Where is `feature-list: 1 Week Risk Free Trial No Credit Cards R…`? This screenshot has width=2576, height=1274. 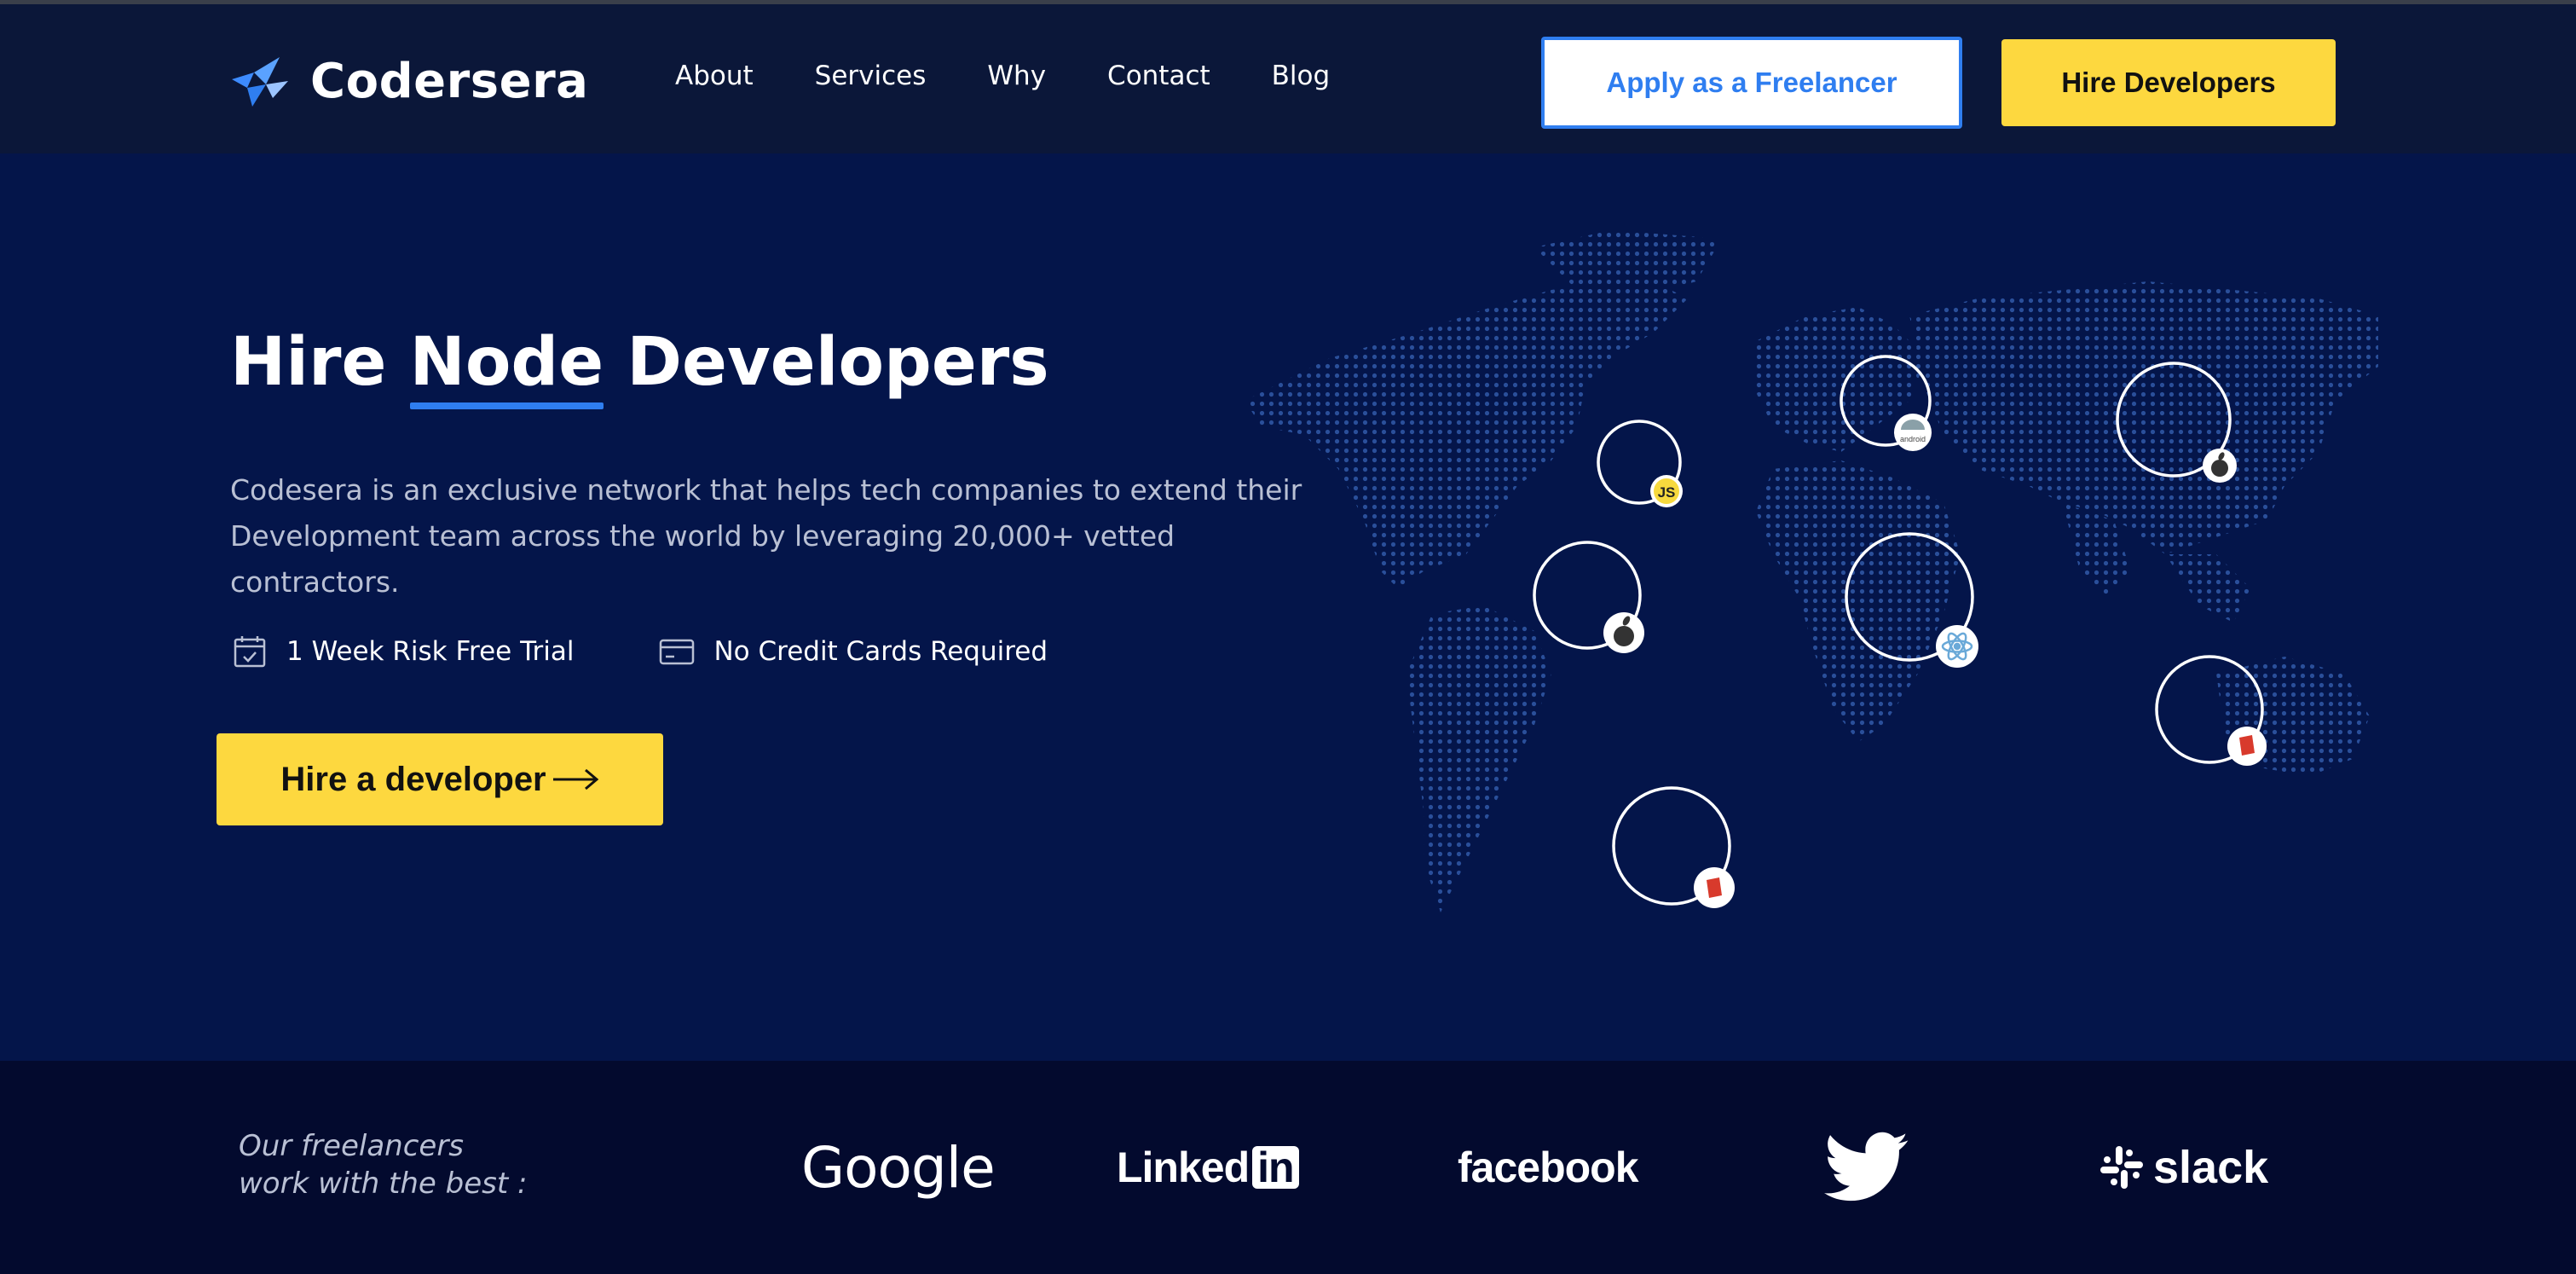 feature-list: 1 Week Risk Free Trial No Credit Cards R… is located at coordinates (682, 651).